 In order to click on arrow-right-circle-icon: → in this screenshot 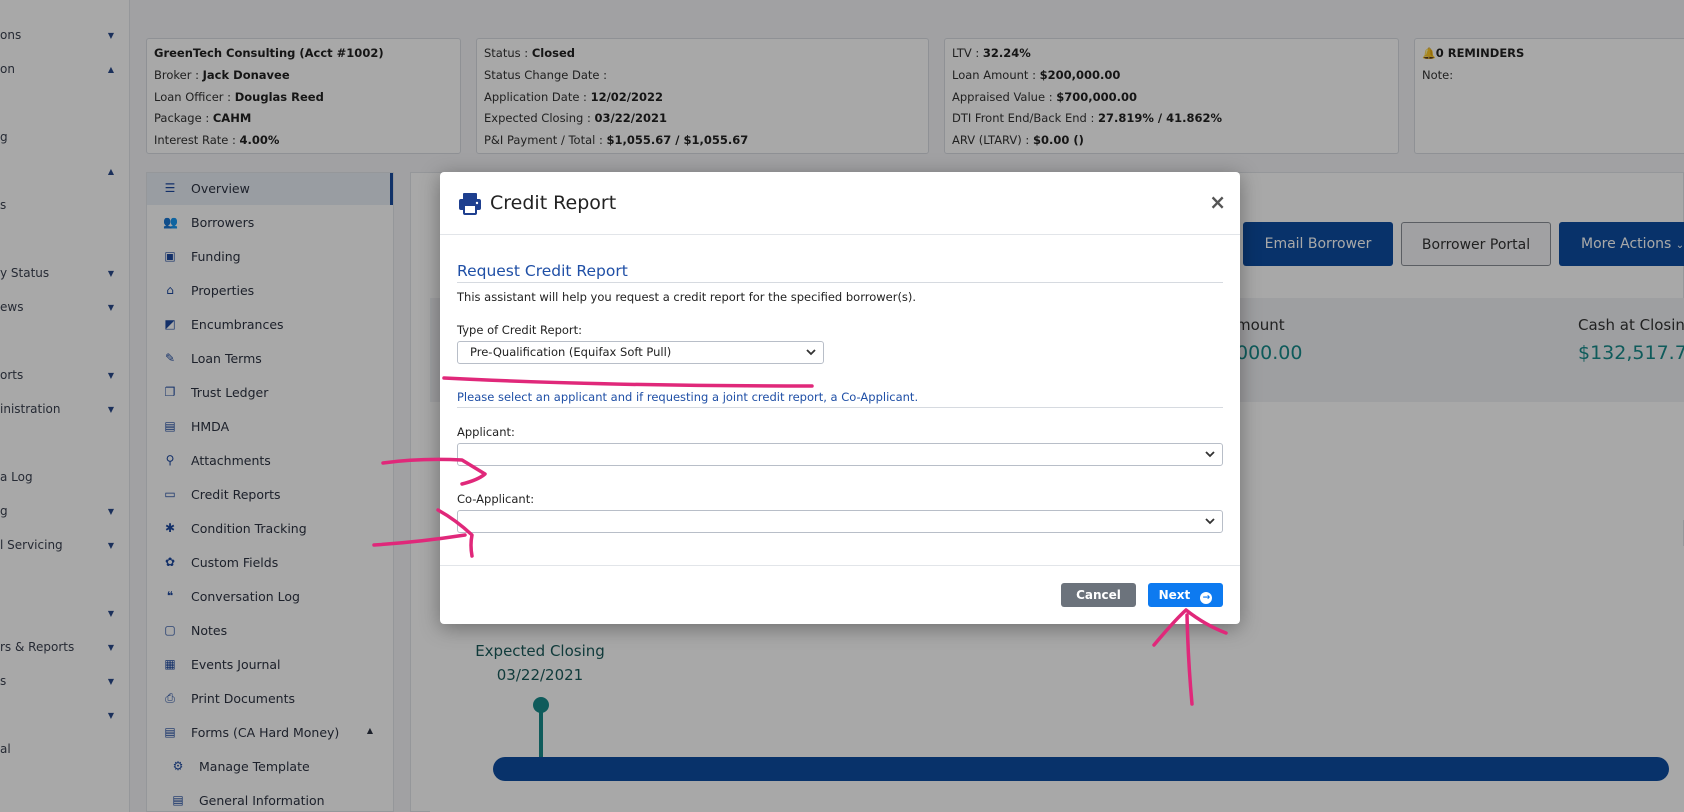, I will do `click(1206, 598)`.